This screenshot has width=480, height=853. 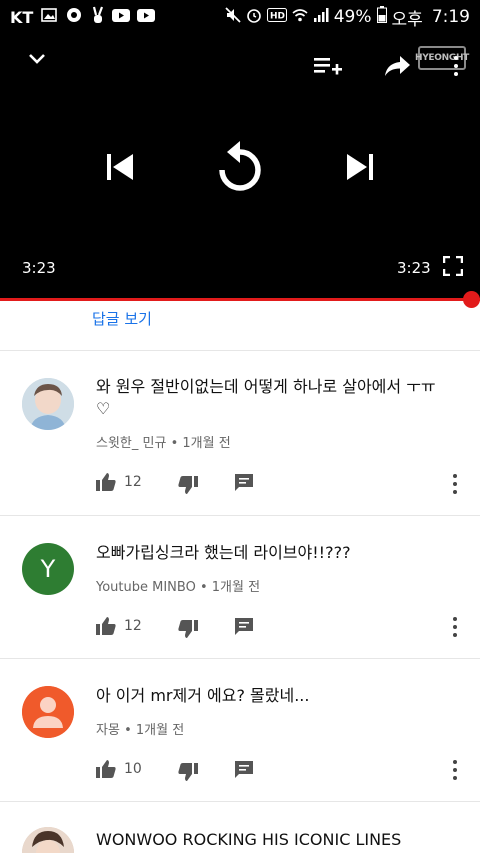 I want to click on thumbs-up-icon, so click(x=106, y=769).